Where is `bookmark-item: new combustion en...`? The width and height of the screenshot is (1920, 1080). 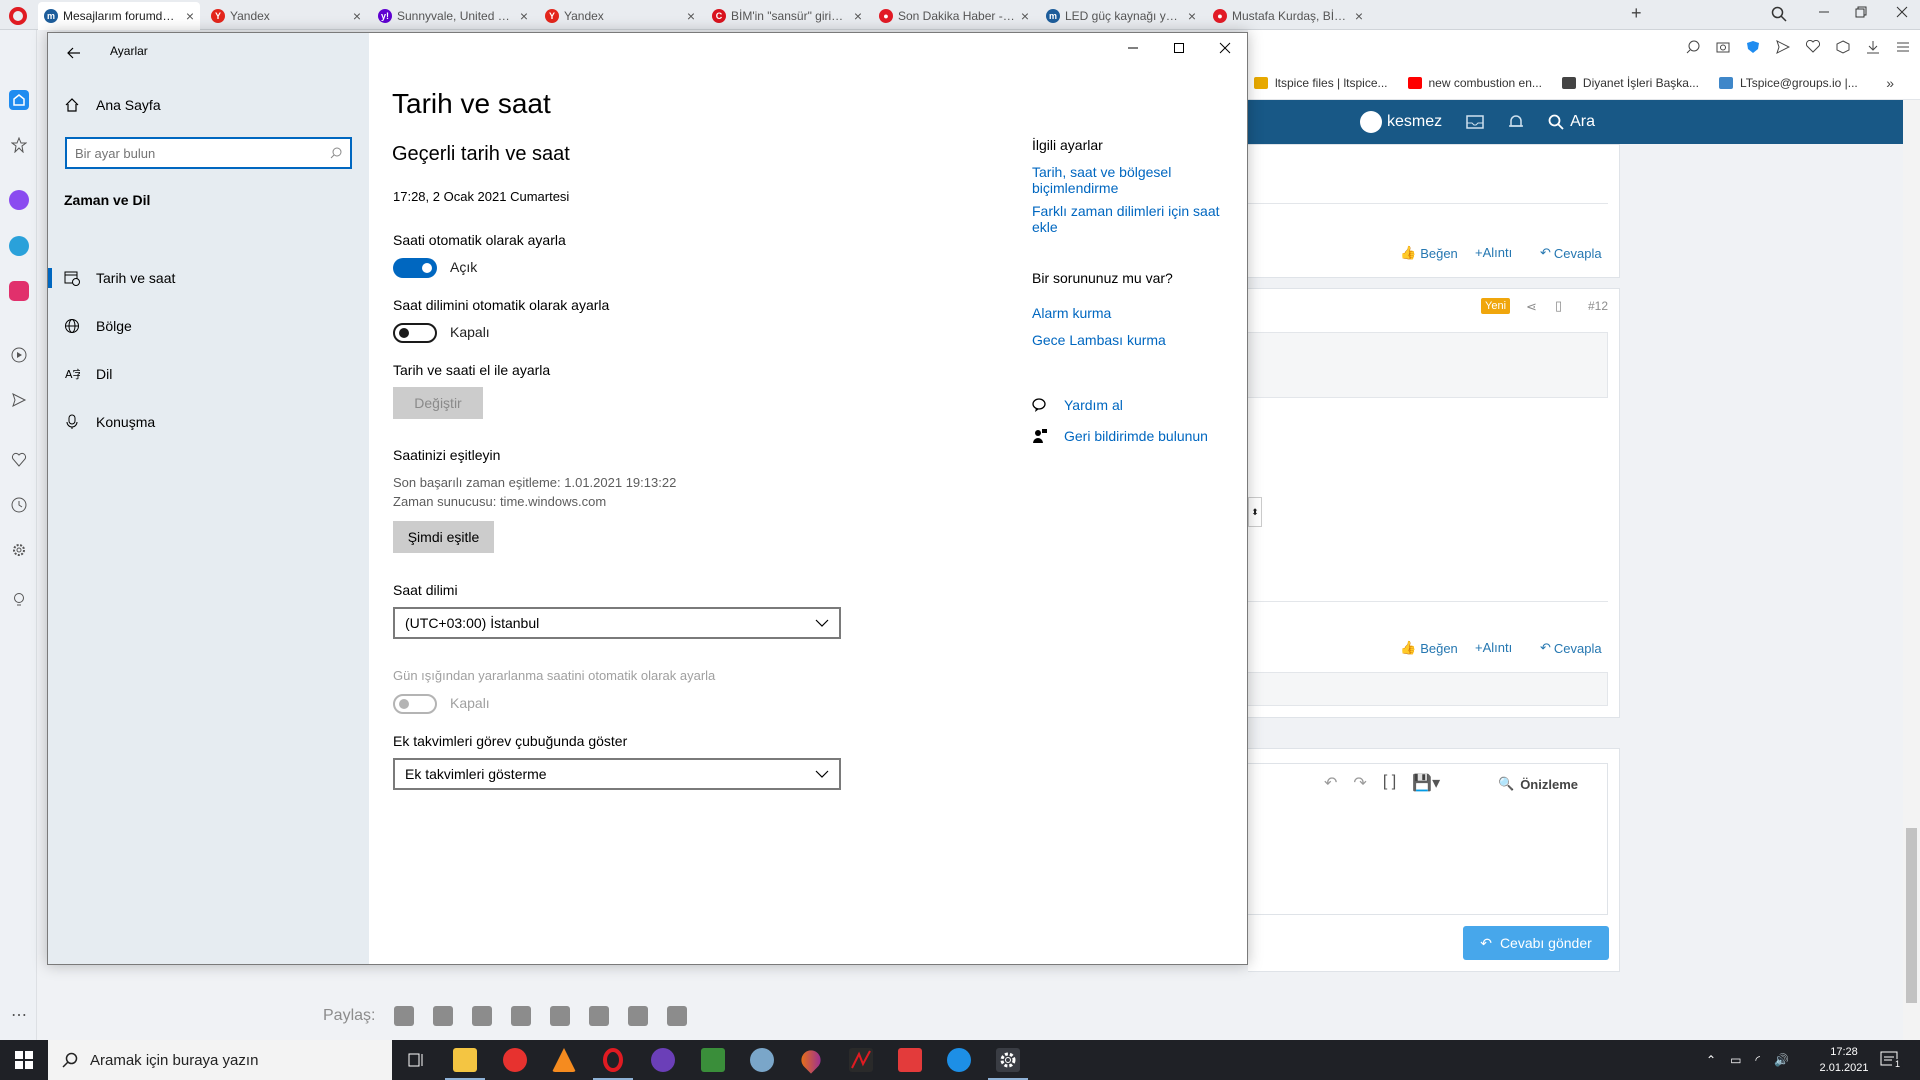 bookmark-item: new combustion en... is located at coordinates (1474, 83).